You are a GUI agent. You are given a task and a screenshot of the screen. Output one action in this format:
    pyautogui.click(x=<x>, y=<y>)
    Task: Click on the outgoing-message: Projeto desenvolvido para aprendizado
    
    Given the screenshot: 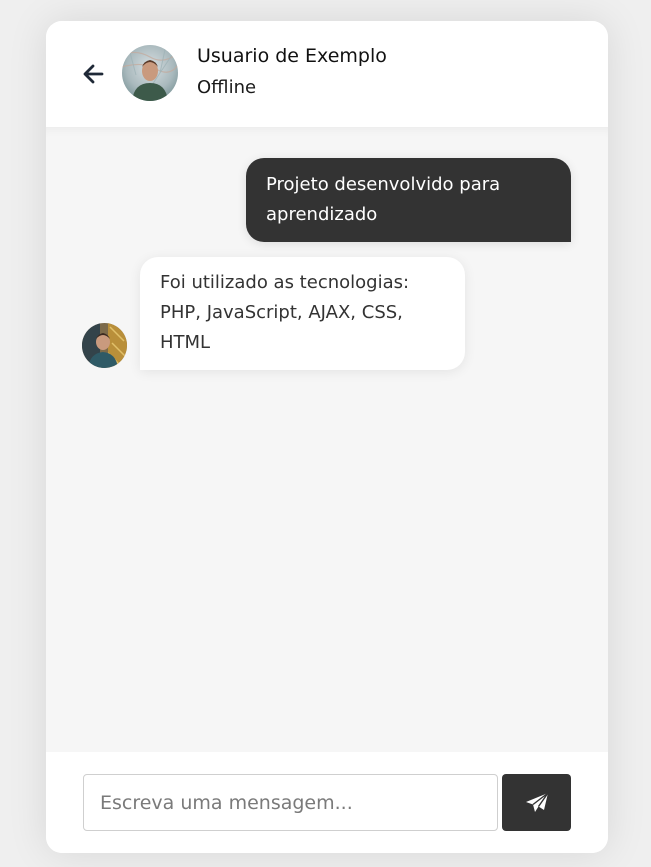 What is the action you would take?
    pyautogui.click(x=408, y=200)
    